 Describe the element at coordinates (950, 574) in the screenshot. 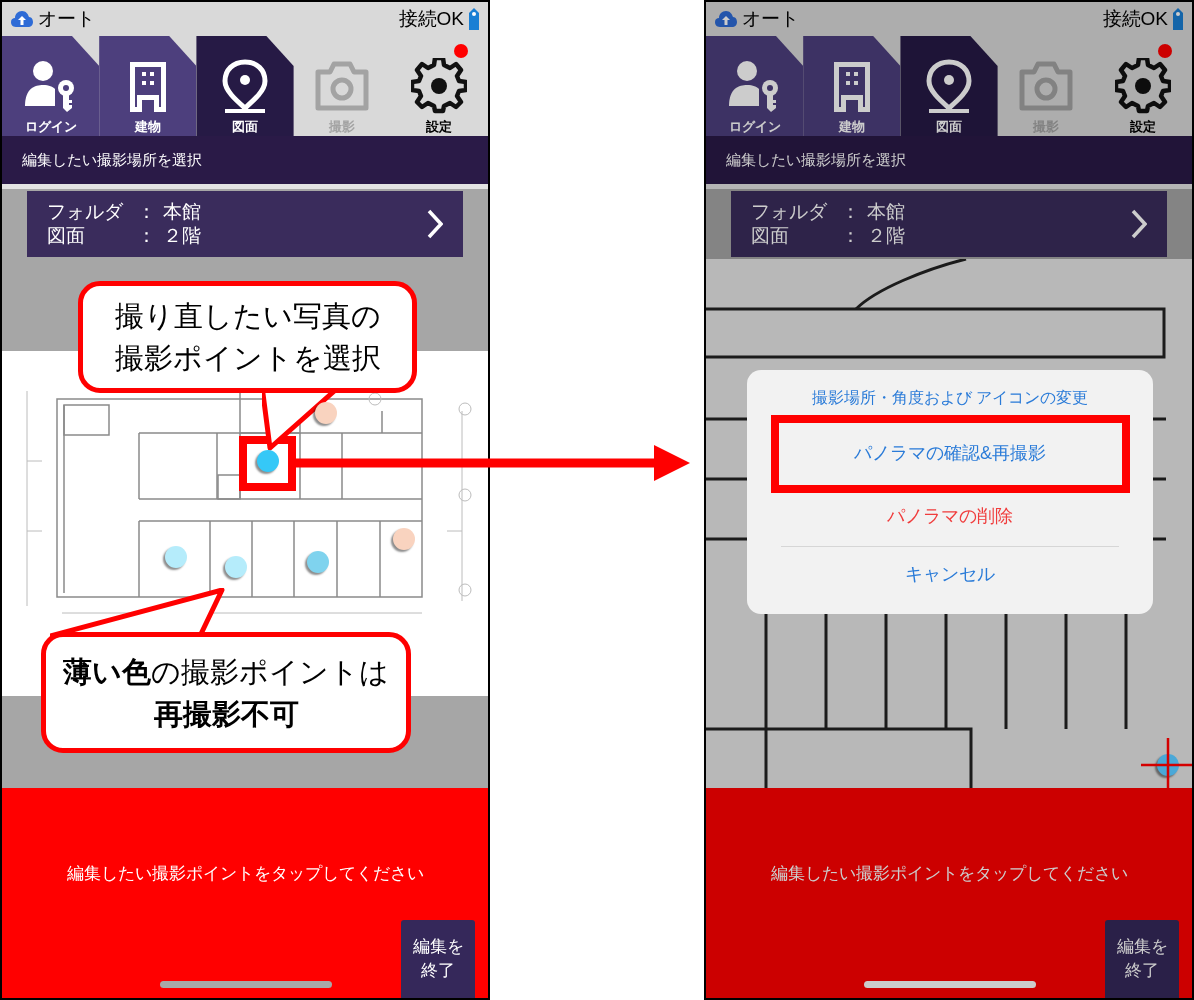

I see `action-button: キャンセル` at that location.